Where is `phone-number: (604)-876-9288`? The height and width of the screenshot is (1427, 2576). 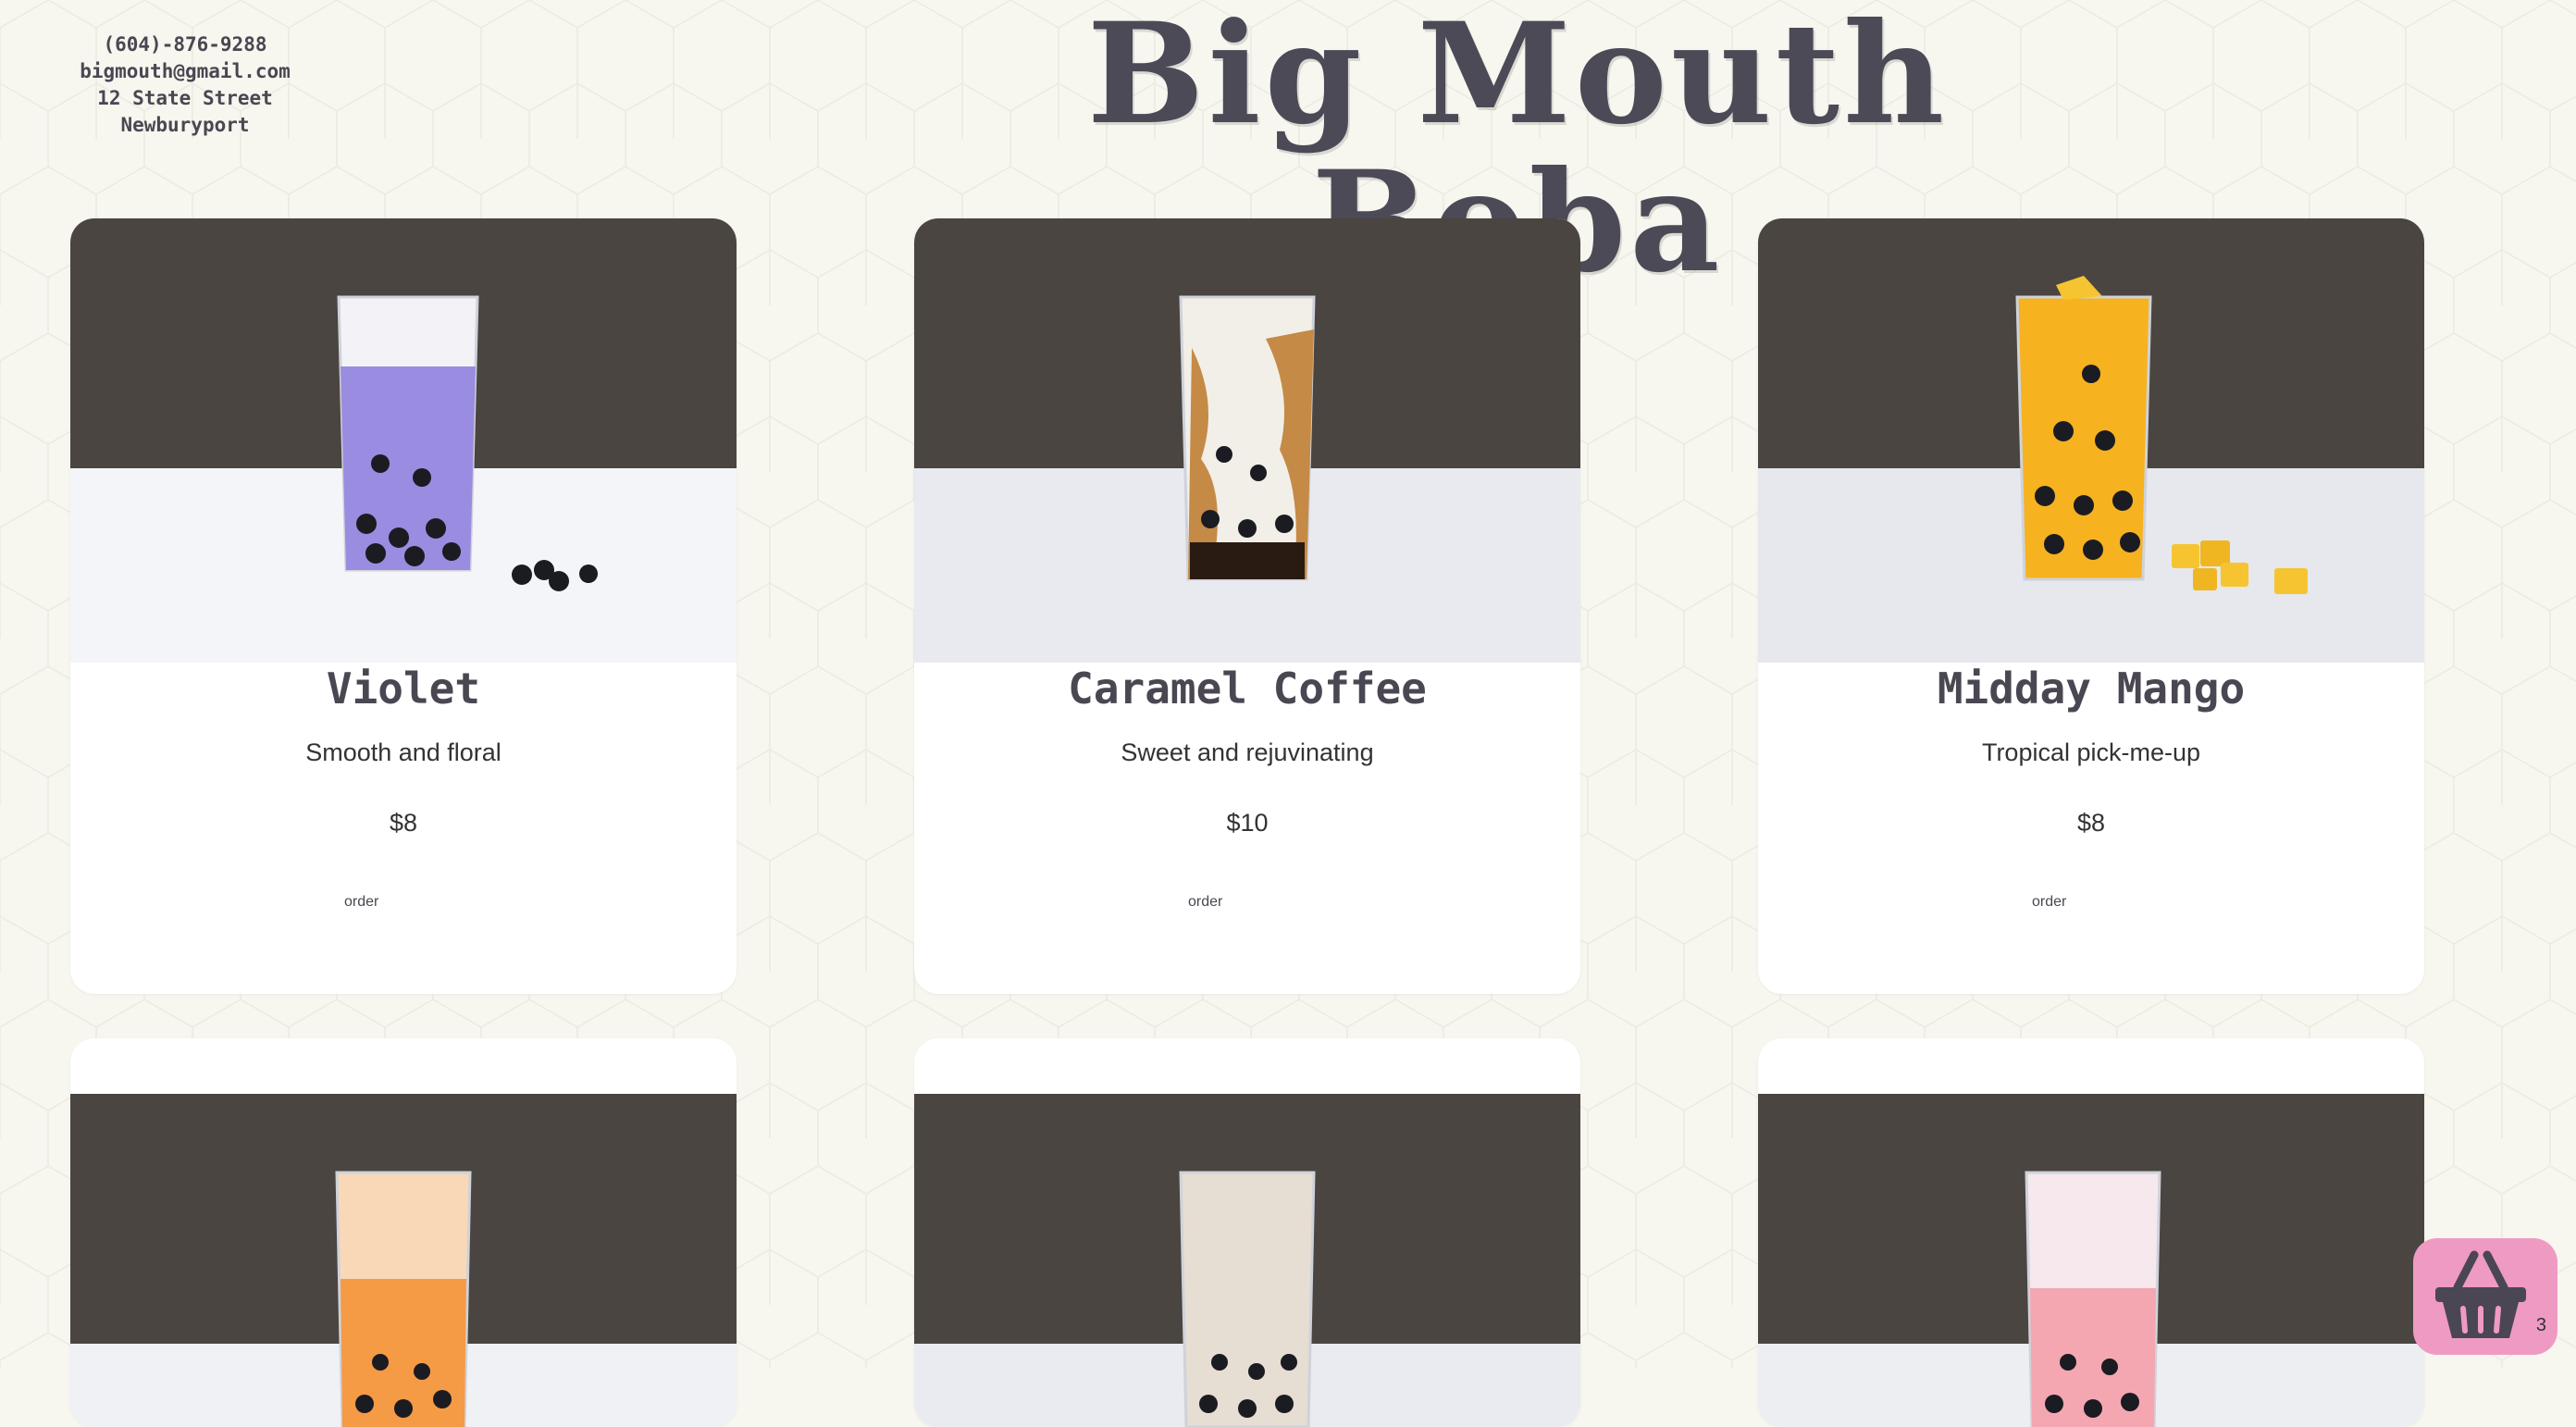 phone-number: (604)-876-9288 is located at coordinates (185, 44).